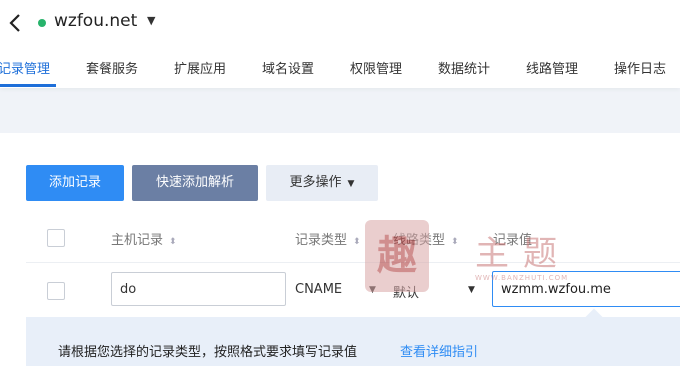 The image size is (680, 366). What do you see at coordinates (406, 291) in the screenshot?
I see `line-type-select: 默认` at bounding box center [406, 291].